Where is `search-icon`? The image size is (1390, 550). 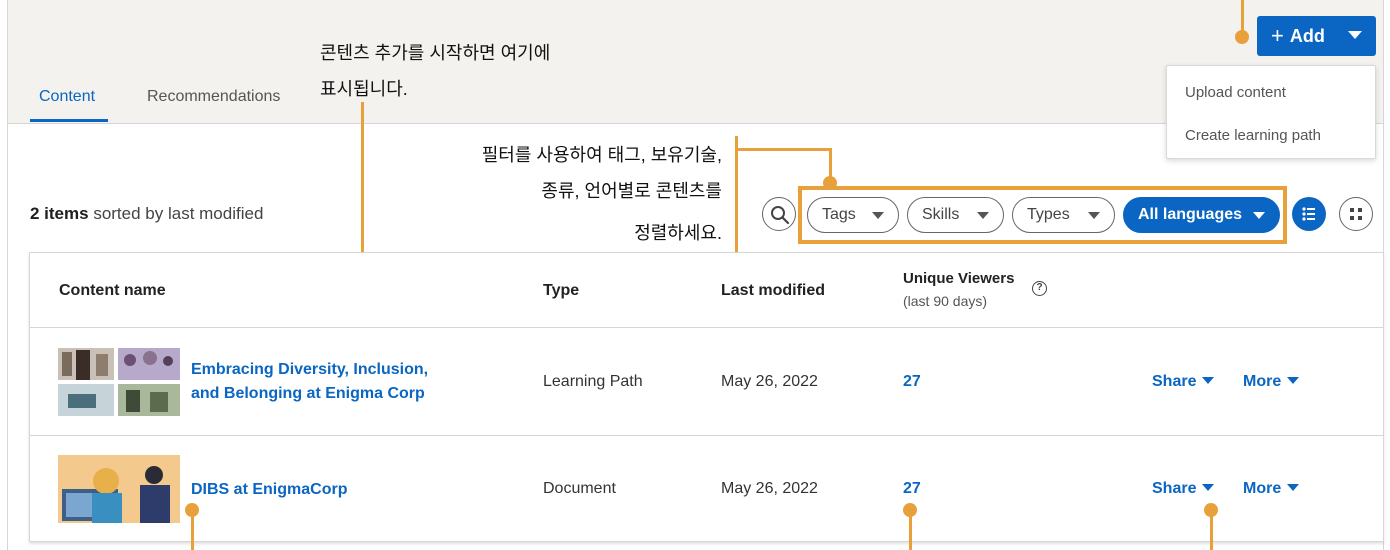 search-icon is located at coordinates (780, 215).